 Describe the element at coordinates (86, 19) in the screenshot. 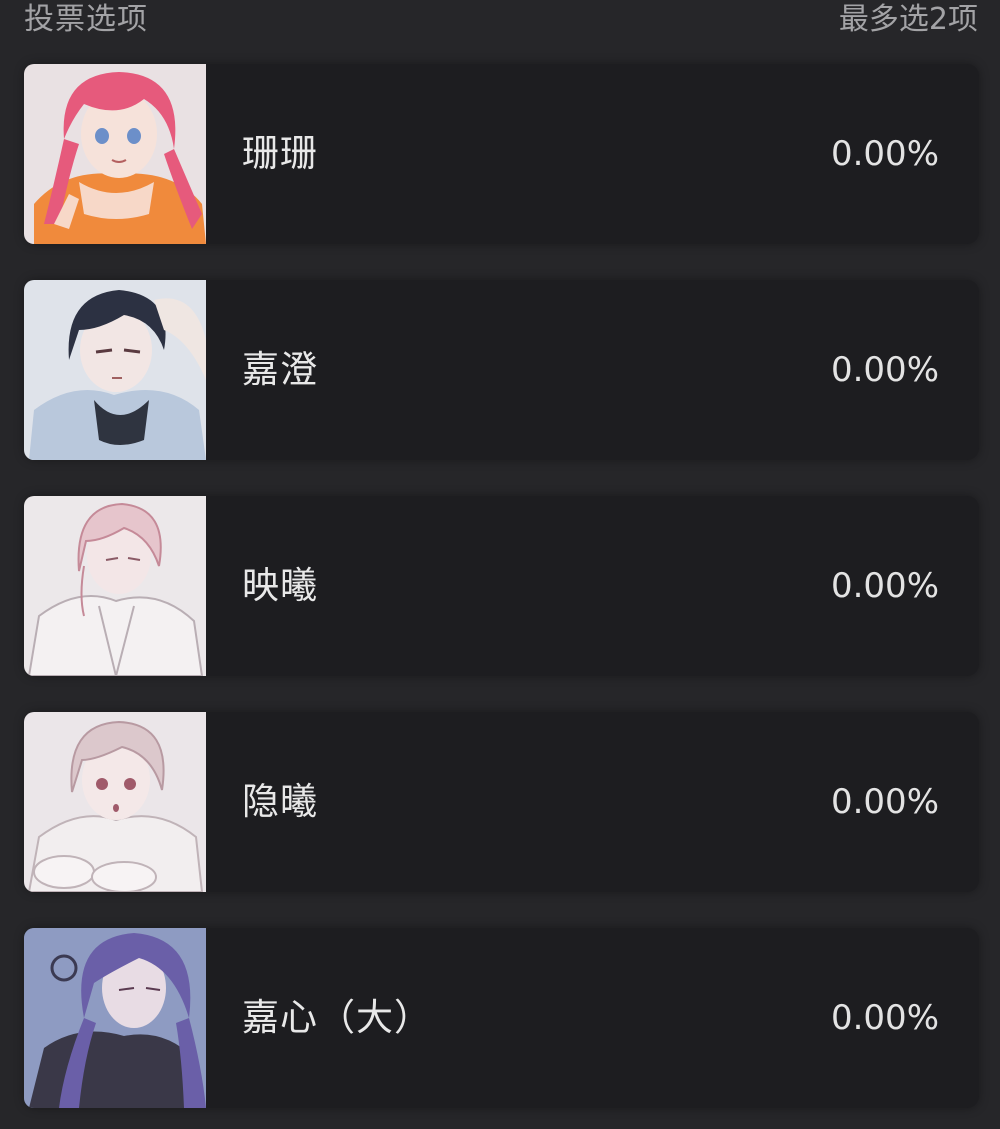

I see `vote-options-title: 投票选项` at that location.